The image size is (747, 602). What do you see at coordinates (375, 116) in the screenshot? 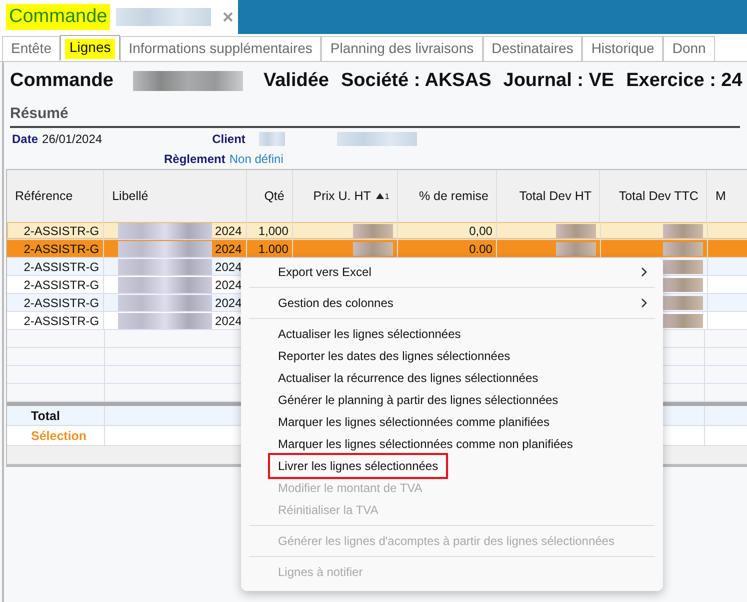
I see `section-title: Résumé` at bounding box center [375, 116].